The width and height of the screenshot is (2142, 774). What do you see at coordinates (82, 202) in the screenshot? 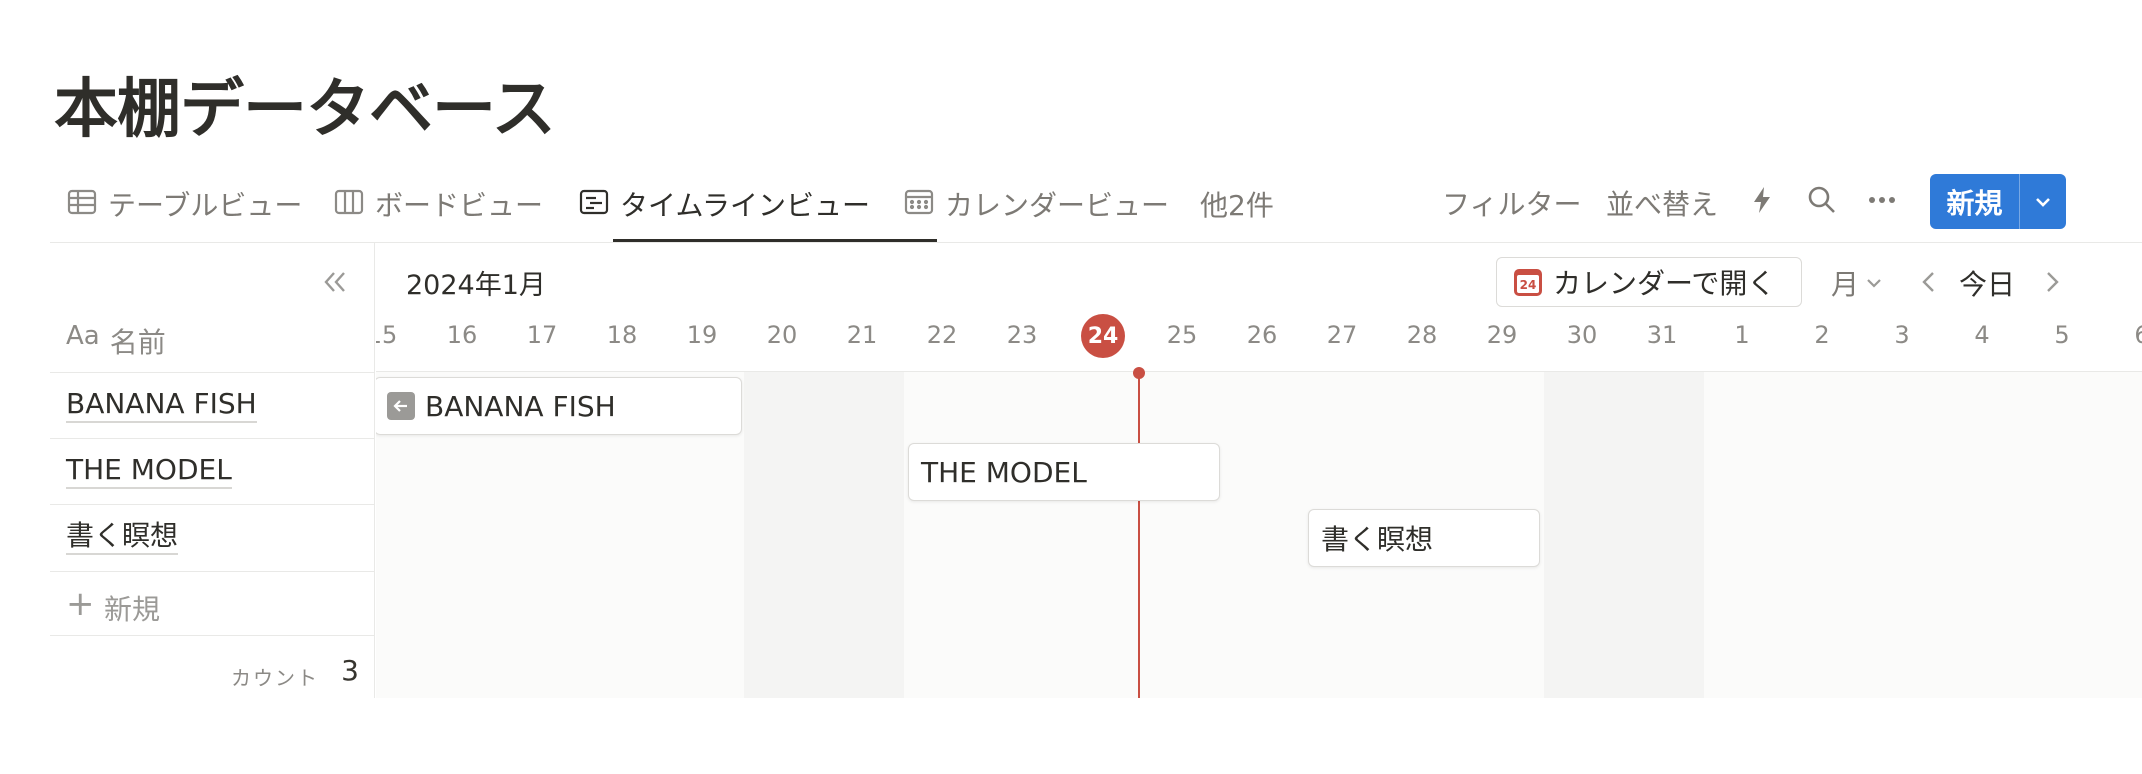
I see `table-icon` at bounding box center [82, 202].